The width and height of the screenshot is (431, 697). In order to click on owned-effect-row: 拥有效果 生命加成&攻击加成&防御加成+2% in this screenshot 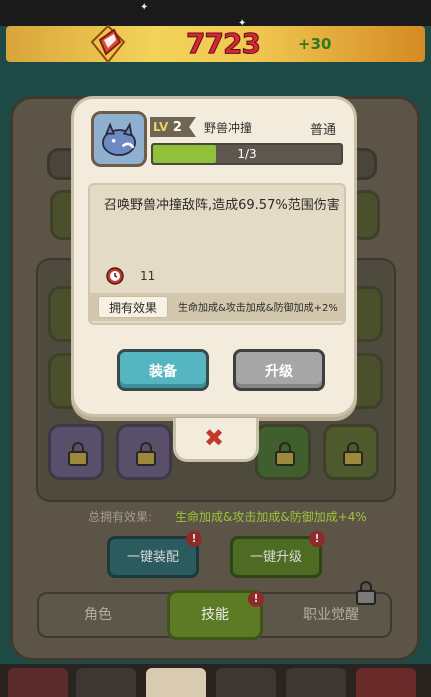, I will do `click(217, 307)`.